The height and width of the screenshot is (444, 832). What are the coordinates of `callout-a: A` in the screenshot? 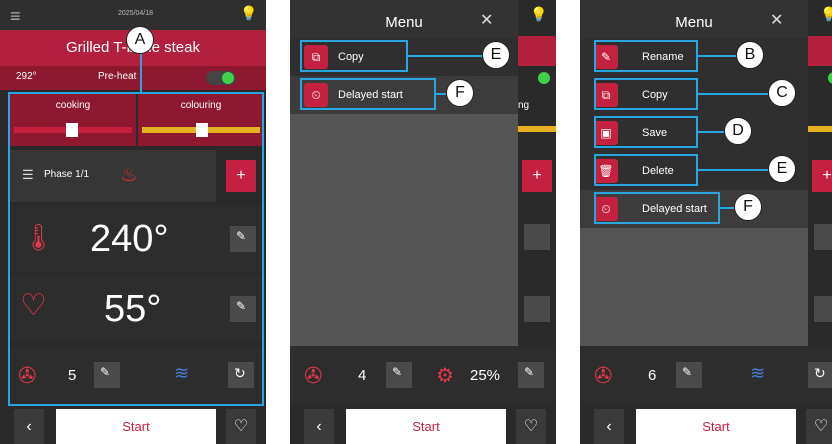 It's located at (140, 40).